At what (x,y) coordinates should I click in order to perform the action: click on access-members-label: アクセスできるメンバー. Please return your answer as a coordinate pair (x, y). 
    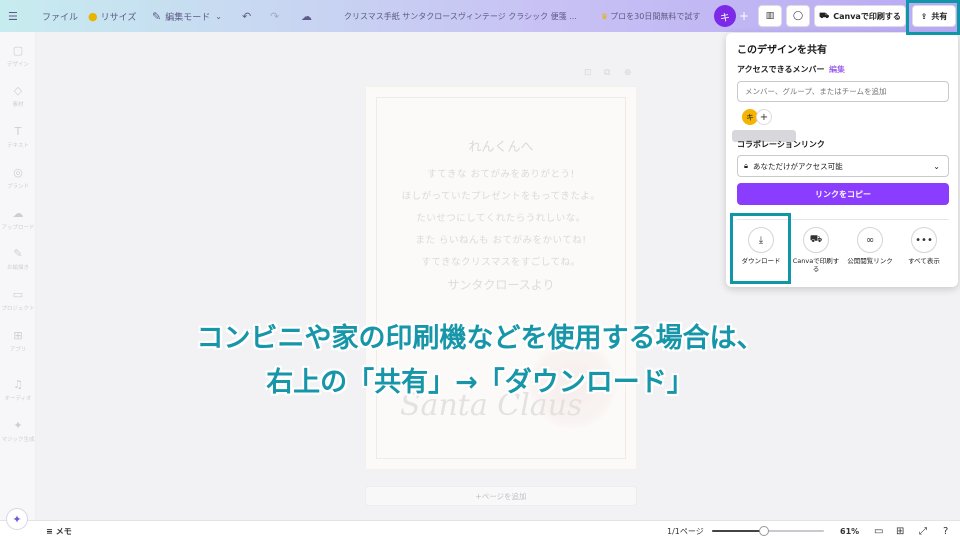
    Looking at the image, I should click on (781, 69).